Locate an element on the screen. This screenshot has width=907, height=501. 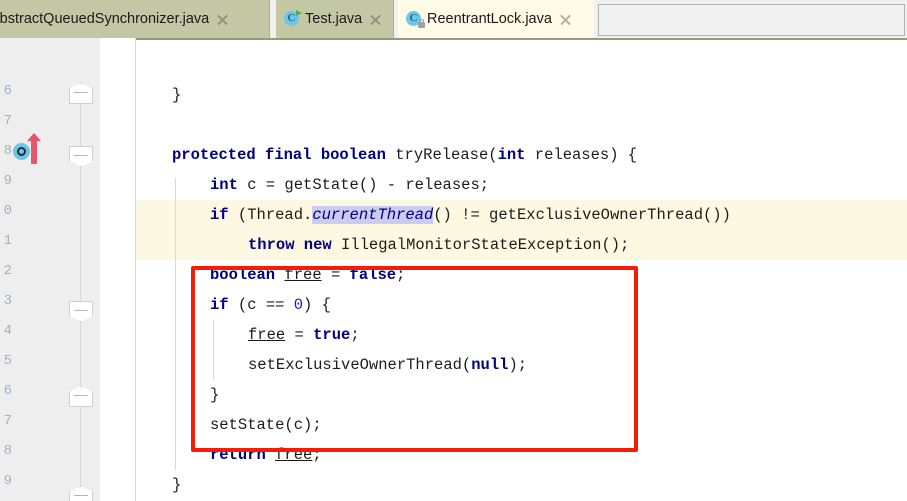
code-token: 0 is located at coordinates (298, 305).